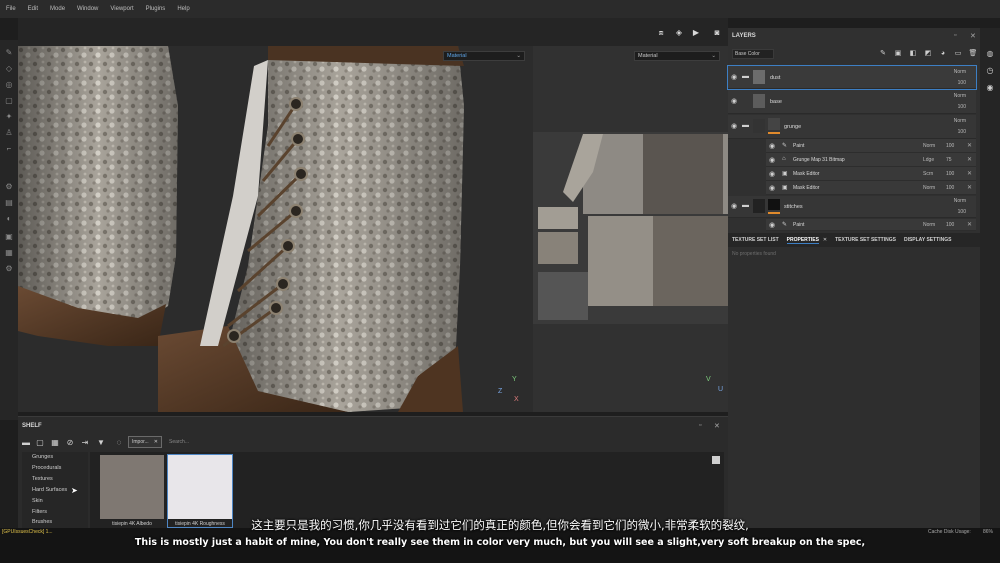 The height and width of the screenshot is (563, 1000). What do you see at coordinates (9, 253) in the screenshot?
I see `export-icon: ▦` at bounding box center [9, 253].